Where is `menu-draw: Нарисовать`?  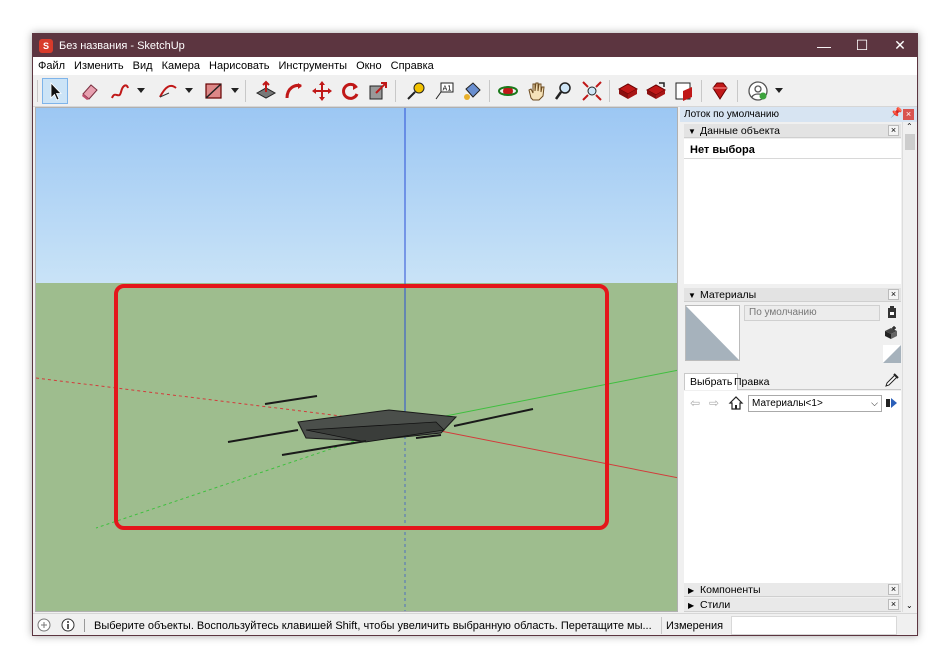
menu-draw: Нарисовать is located at coordinates (239, 66).